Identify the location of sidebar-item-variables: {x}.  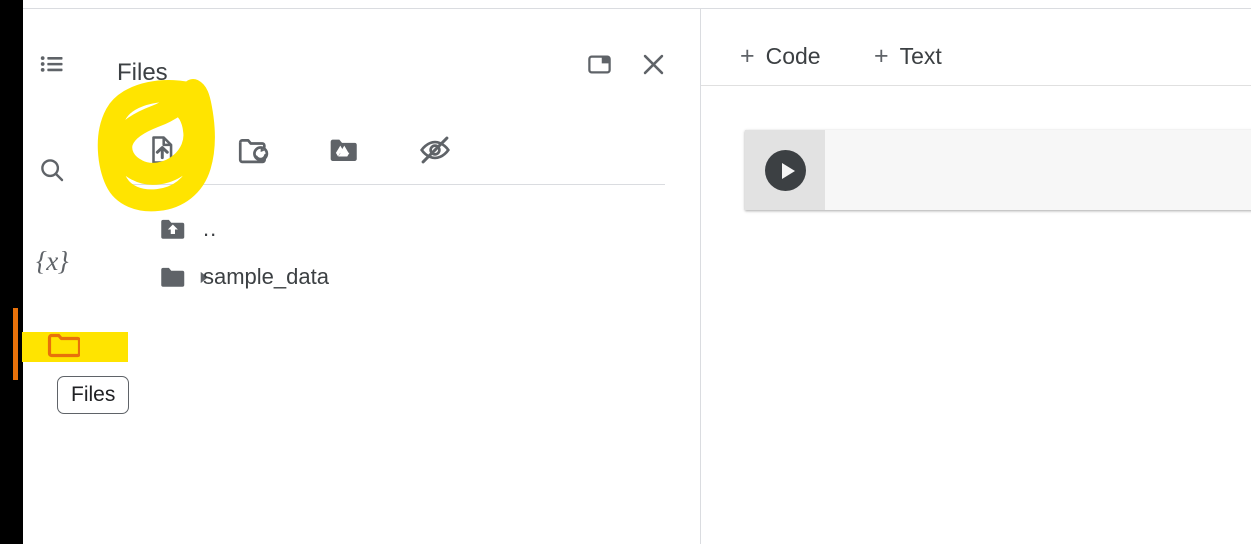
(52, 261).